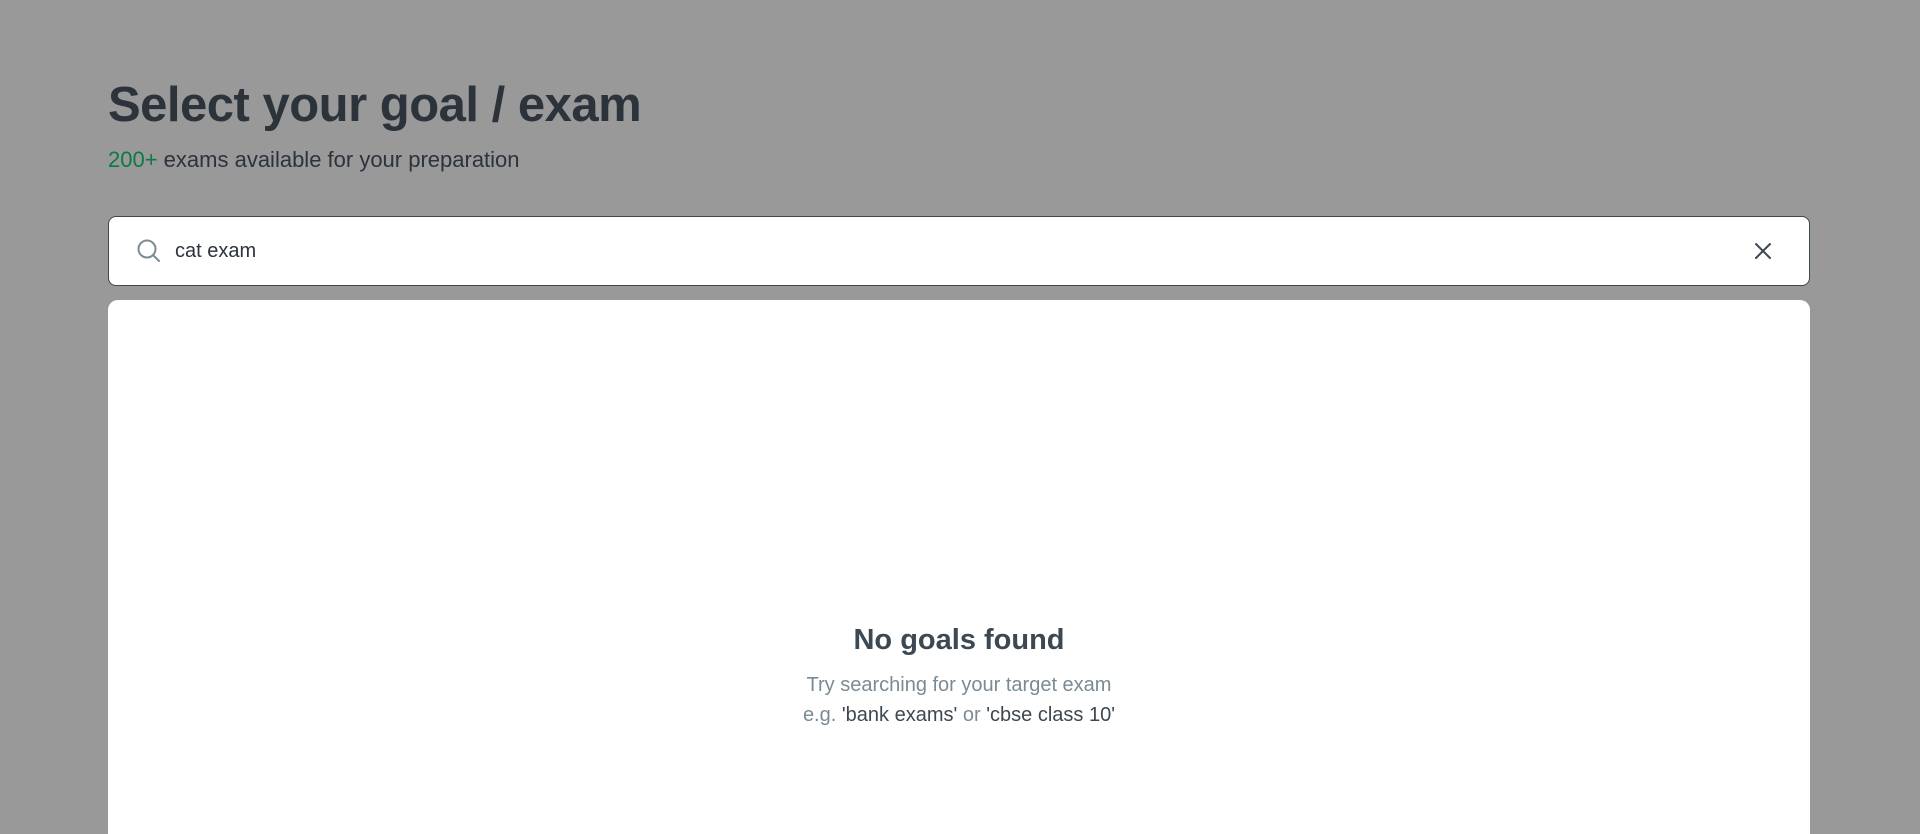 This screenshot has width=1920, height=834. Describe the element at coordinates (149, 251) in the screenshot. I see `search-icon` at that location.